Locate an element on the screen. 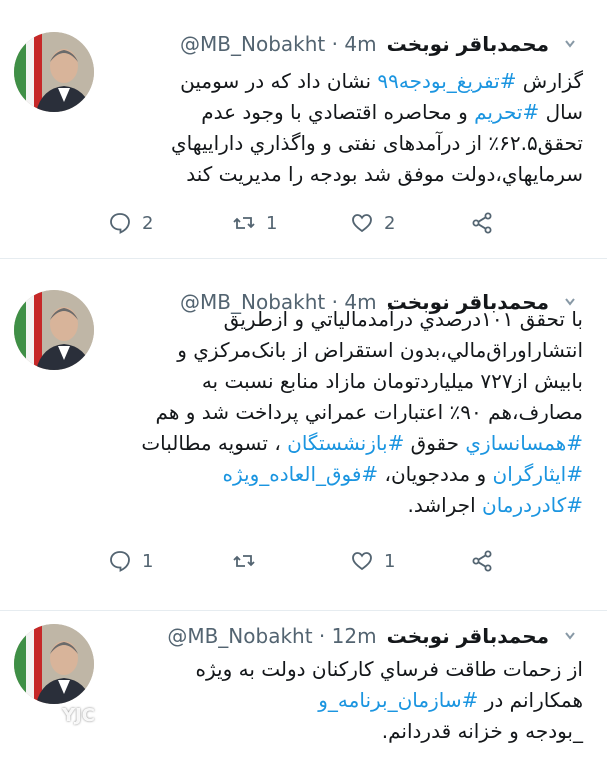 This screenshot has height=757, width=607. tweet-line: سال #تحريم و محاصره اقتصادي با وجود عدم is located at coordinates (343, 112).